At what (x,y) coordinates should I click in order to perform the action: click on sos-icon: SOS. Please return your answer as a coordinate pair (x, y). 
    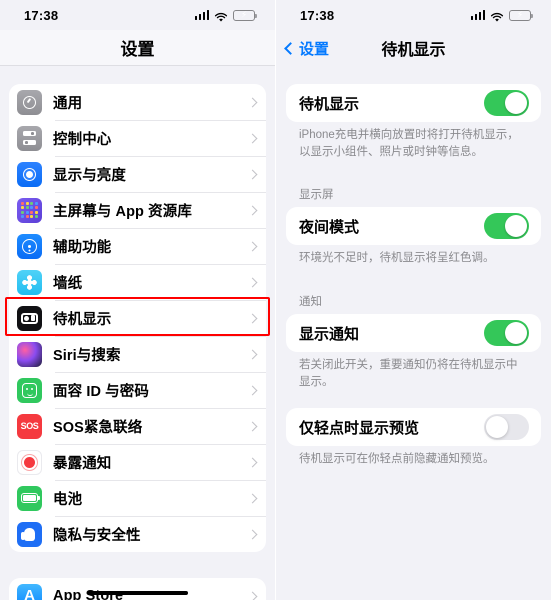
    Looking at the image, I should click on (29, 426).